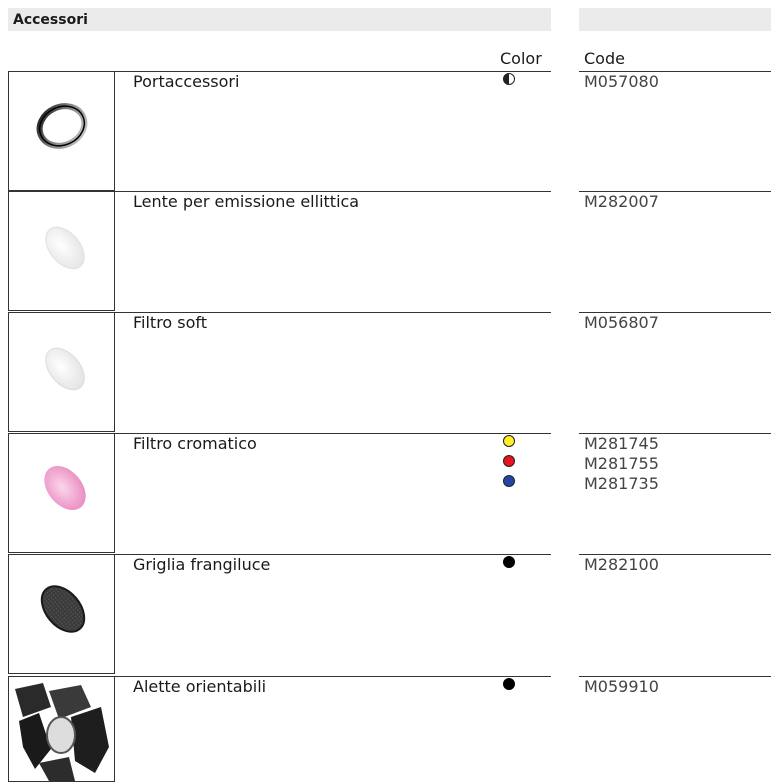  Describe the element at coordinates (61, 493) in the screenshot. I see `color-filter-icon` at that location.